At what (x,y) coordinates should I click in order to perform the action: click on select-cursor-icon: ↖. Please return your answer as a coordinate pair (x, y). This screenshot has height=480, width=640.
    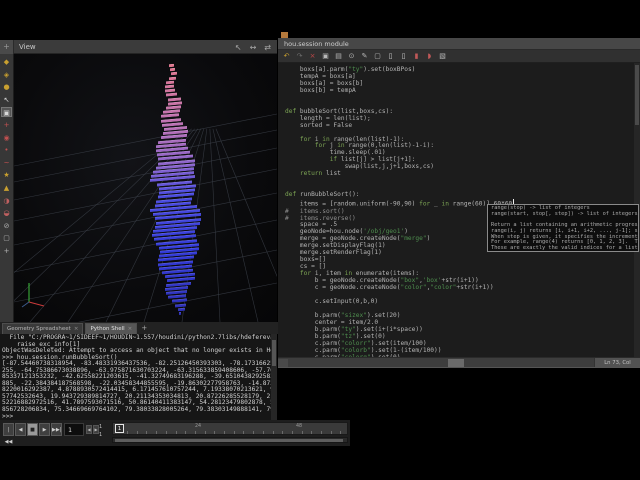
    Looking at the image, I should click on (238, 47).